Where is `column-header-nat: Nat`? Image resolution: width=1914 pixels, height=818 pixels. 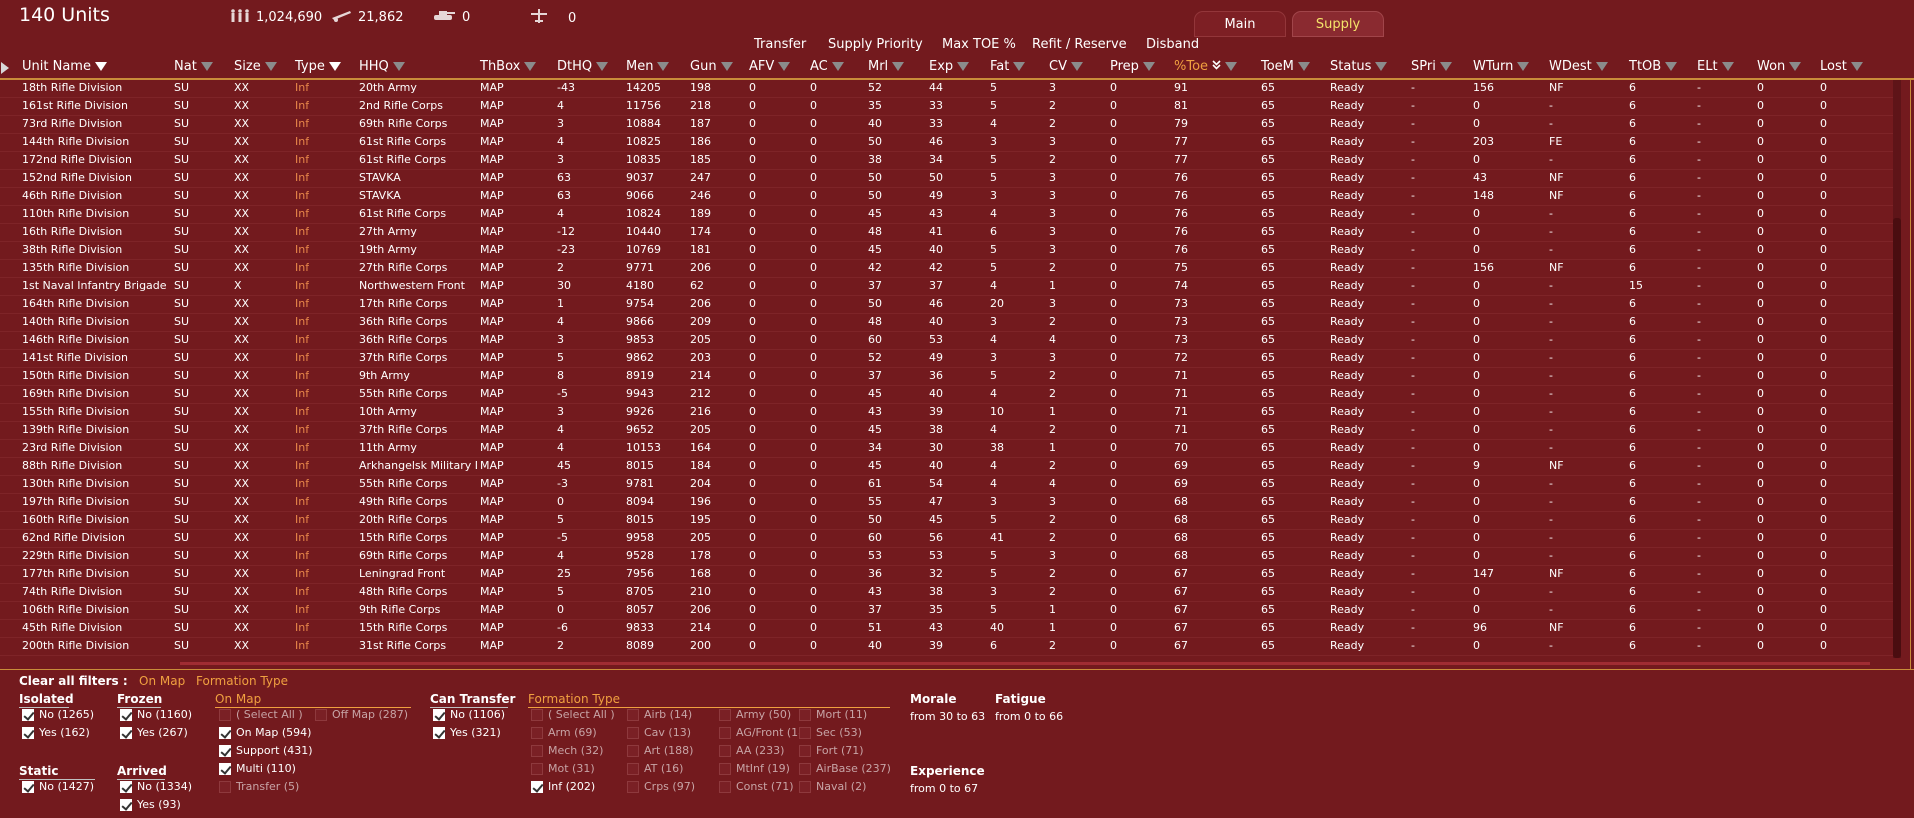 column-header-nat: Nat is located at coordinates (193, 66).